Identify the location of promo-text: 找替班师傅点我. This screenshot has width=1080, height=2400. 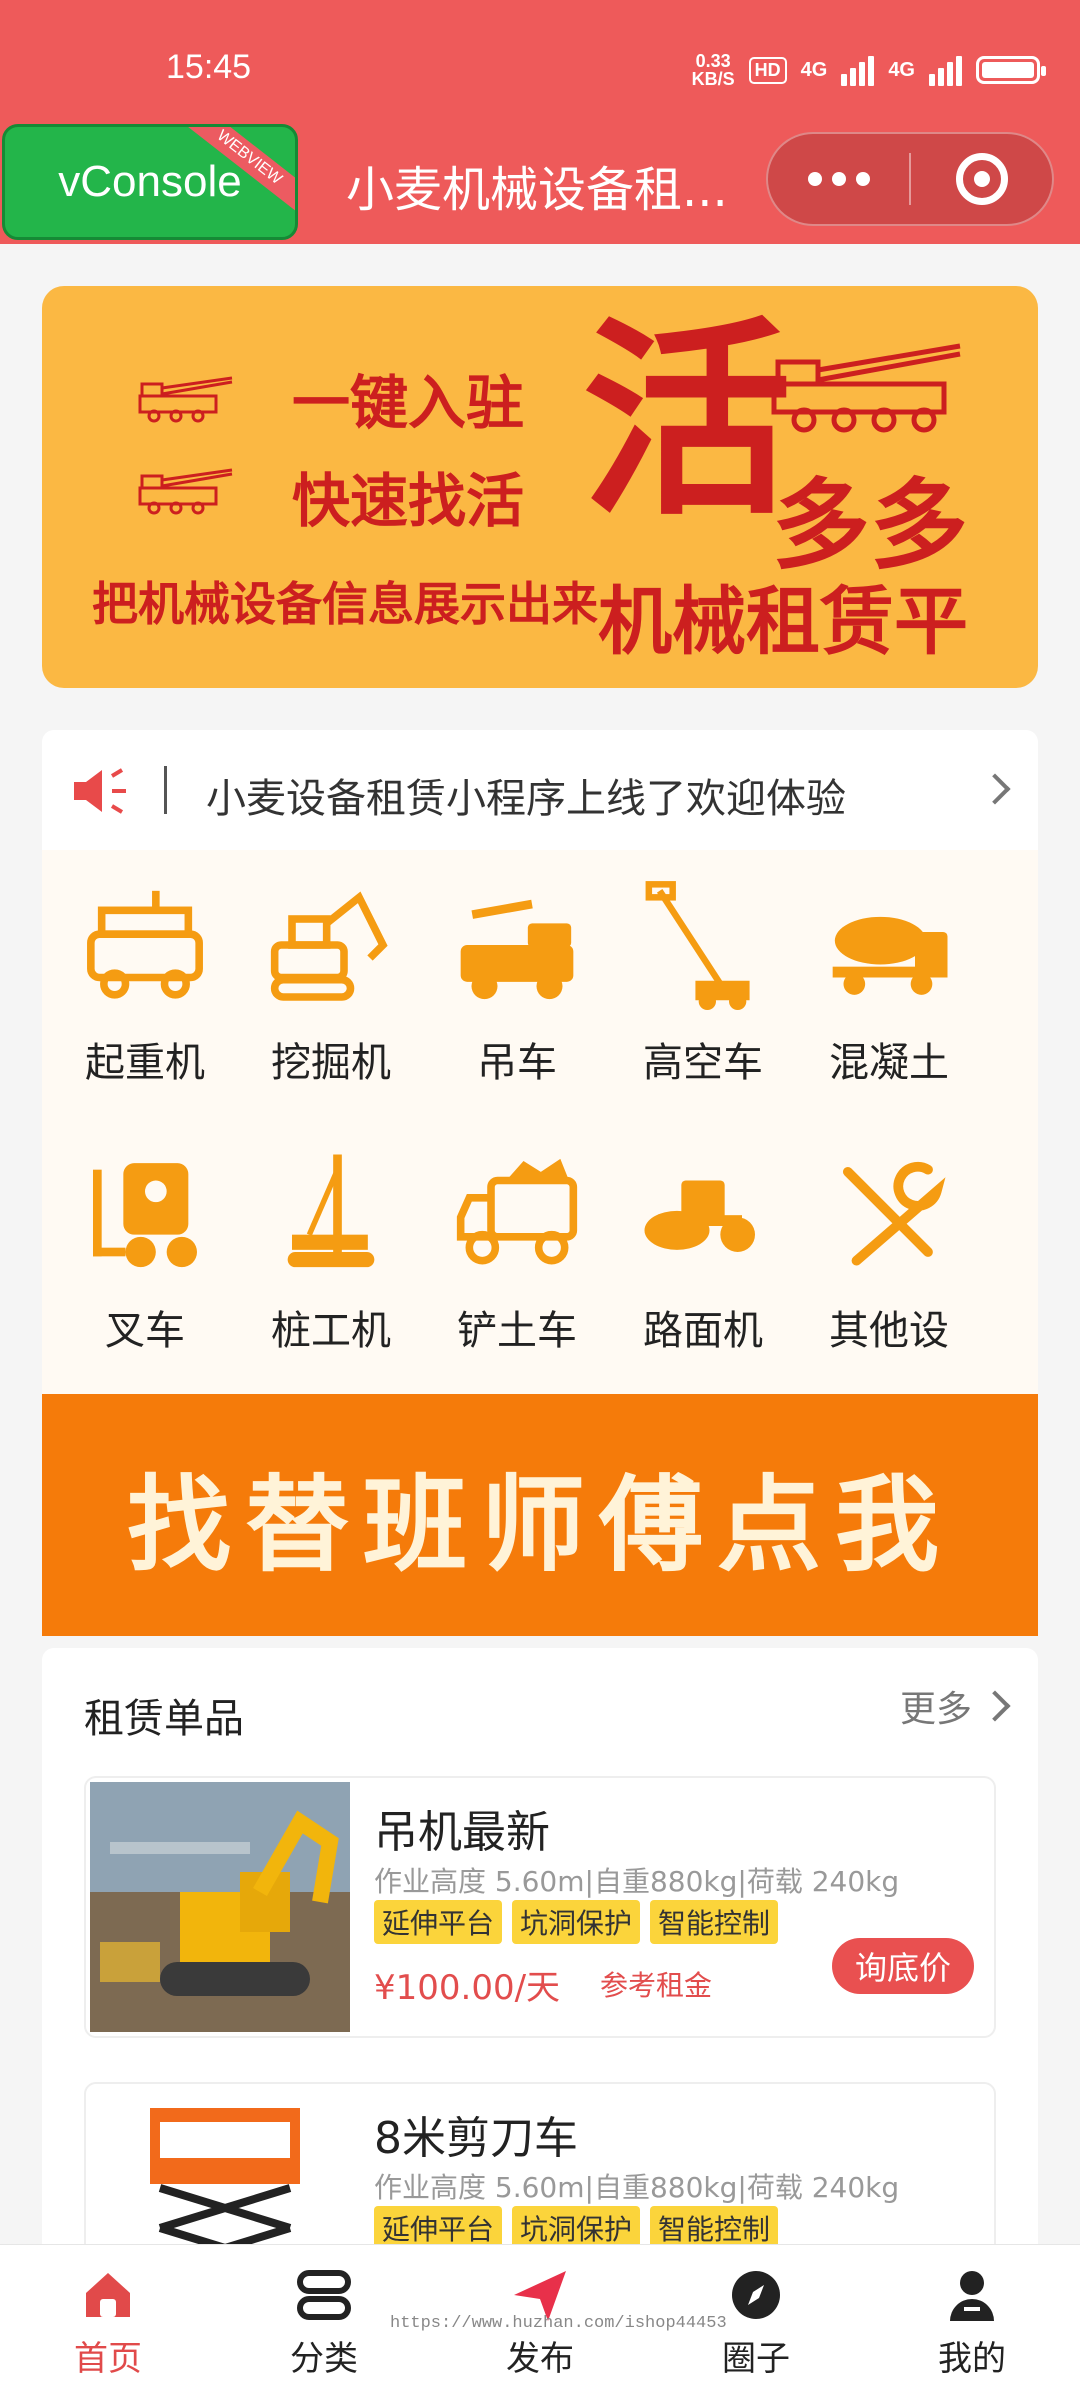
(539, 1524).